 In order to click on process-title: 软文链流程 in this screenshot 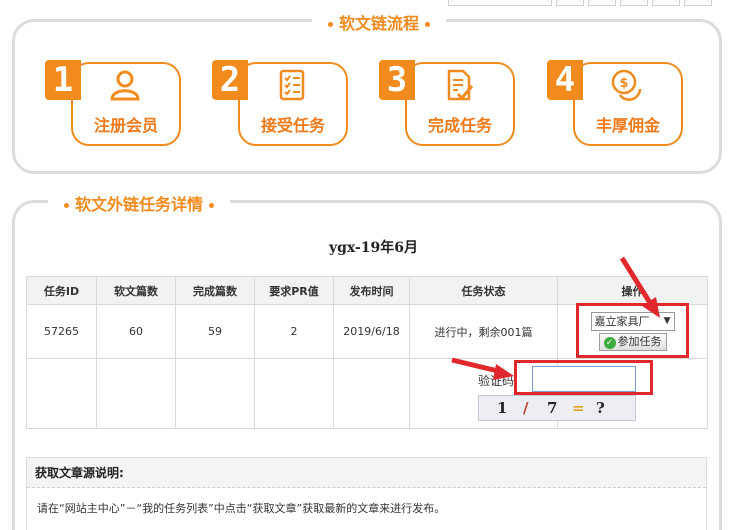, I will do `click(379, 22)`.